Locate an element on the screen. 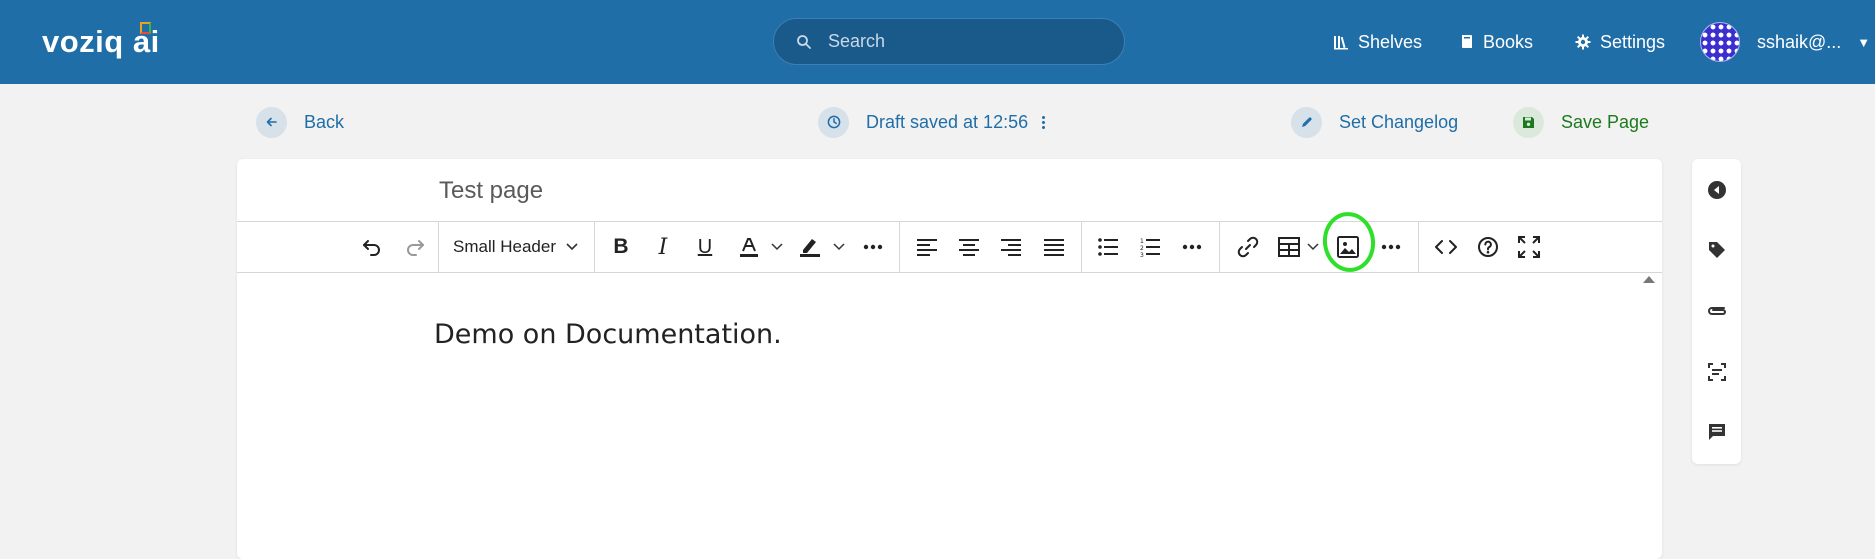 The width and height of the screenshot is (1875, 559). user-menu: sshaik@... ▼ is located at coordinates (1785, 42).